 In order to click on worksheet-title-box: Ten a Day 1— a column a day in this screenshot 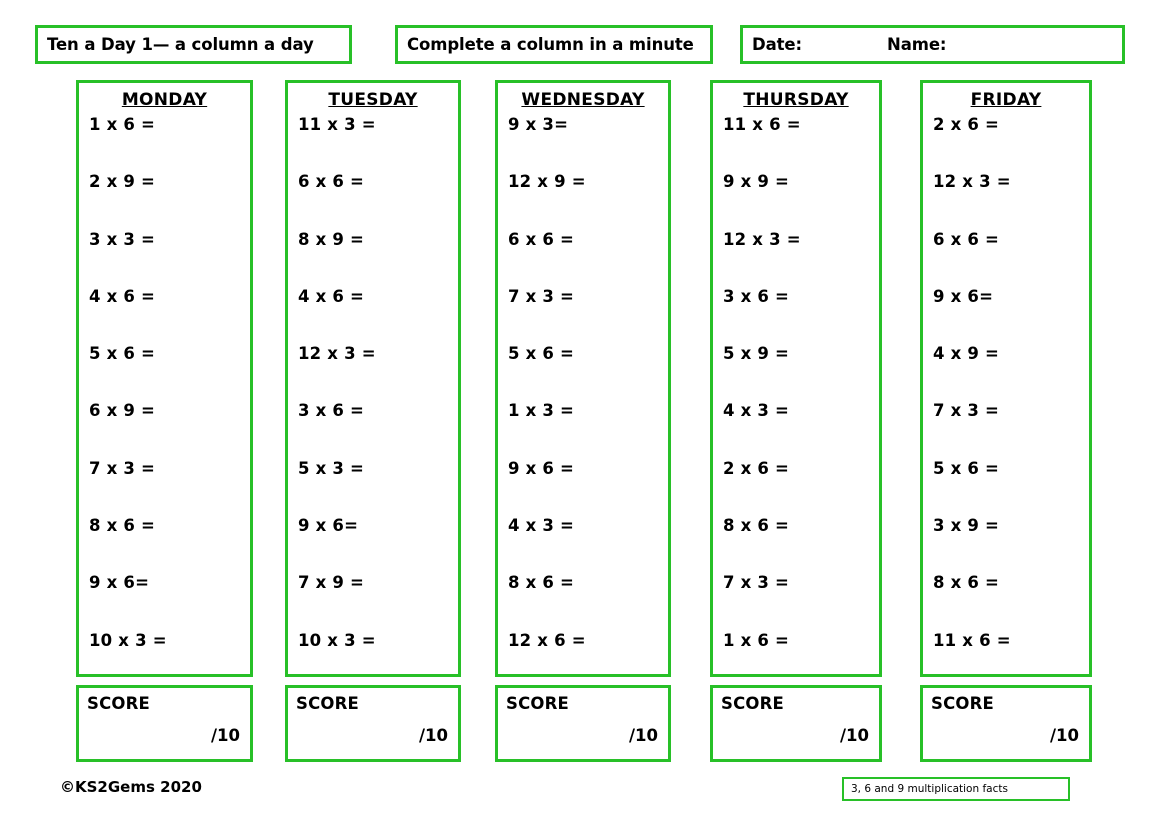, I will do `click(193, 44)`.